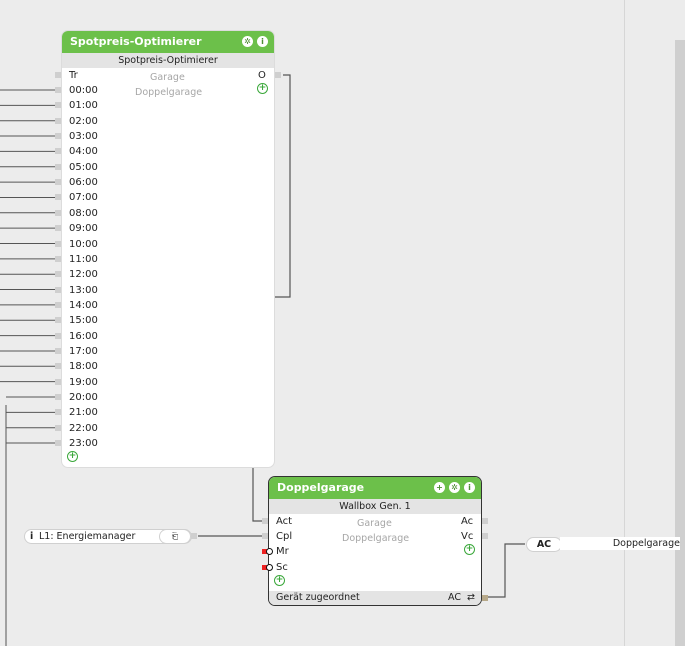  I want to click on input-label-hour: 15:00, so click(83, 321).